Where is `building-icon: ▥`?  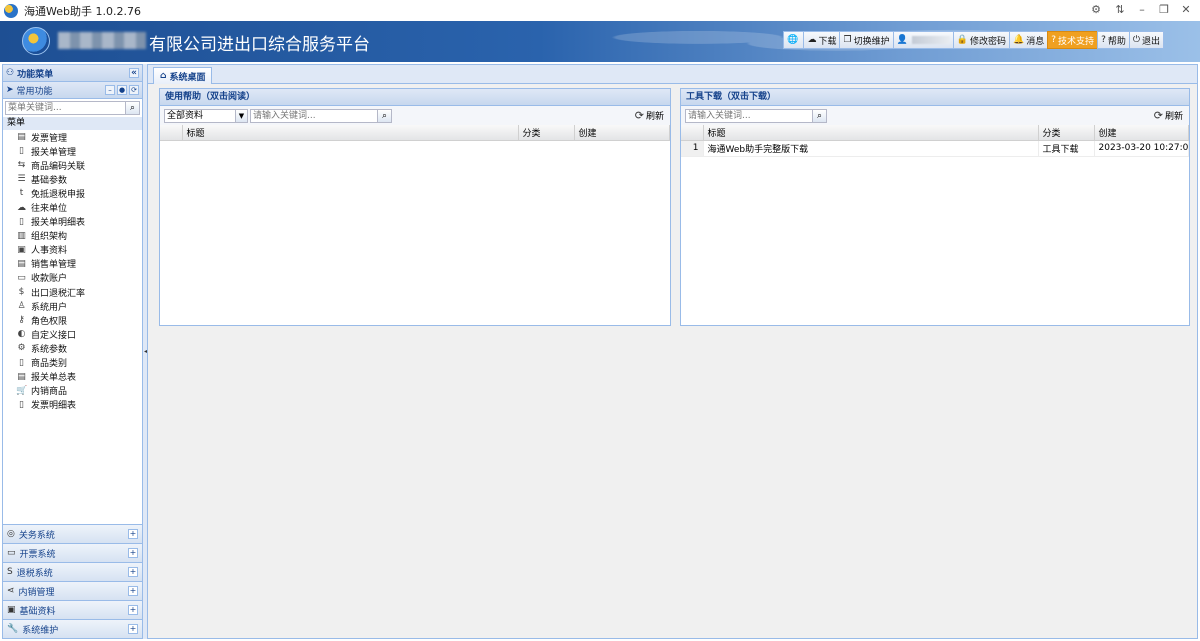 building-icon: ▥ is located at coordinates (21, 235).